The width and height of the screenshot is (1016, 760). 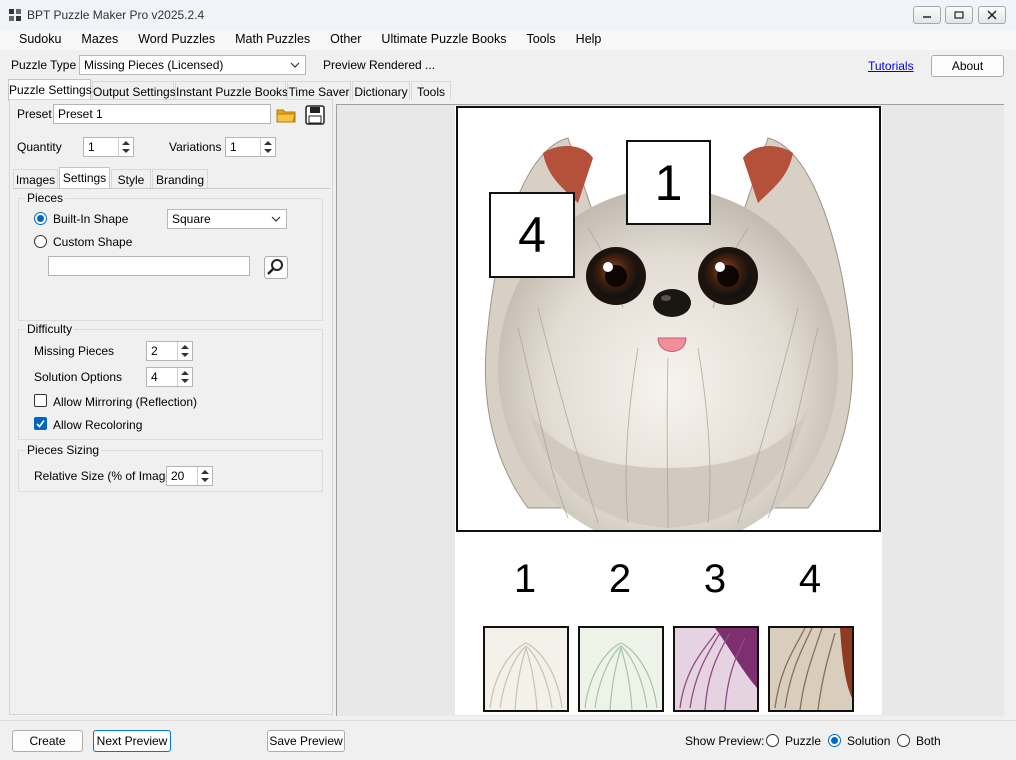 I want to click on save-preview-button: Save Preview, so click(x=306, y=741).